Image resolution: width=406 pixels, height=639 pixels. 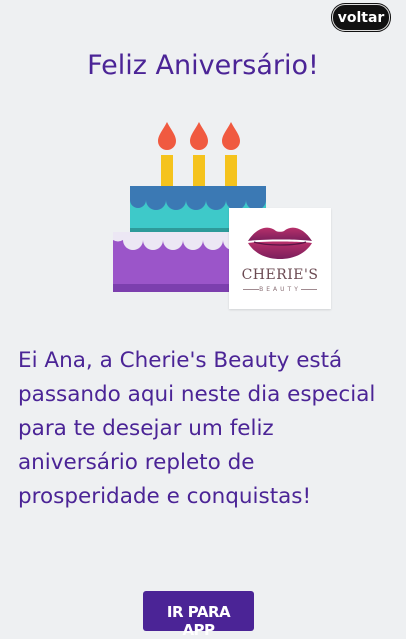 I want to click on logo-divider-right, so click(x=309, y=289).